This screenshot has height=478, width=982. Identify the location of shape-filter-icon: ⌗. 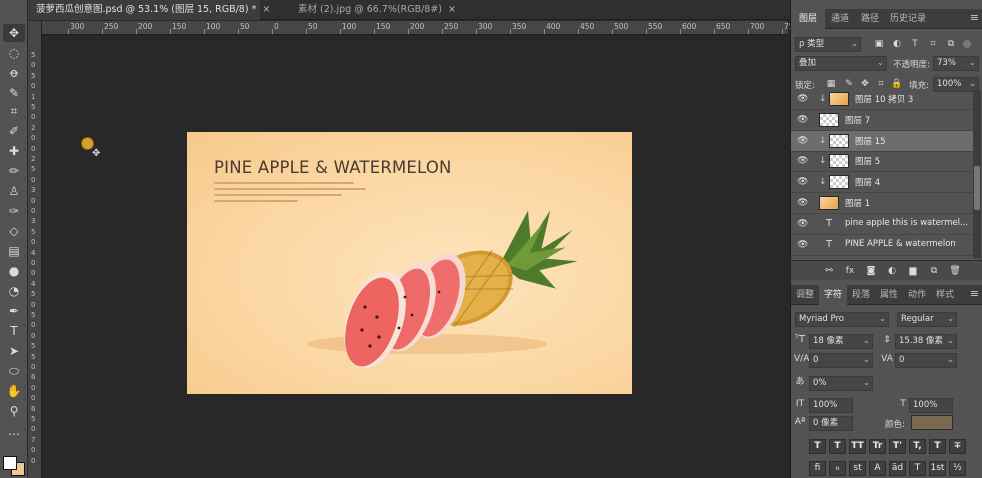
(933, 44).